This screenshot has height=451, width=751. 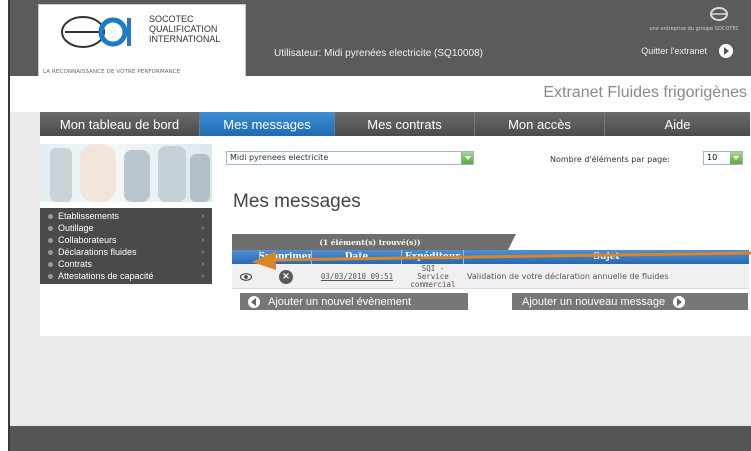 What do you see at coordinates (610, 159) in the screenshot?
I see `per-page-label: Nombre d'éléments par page:` at bounding box center [610, 159].